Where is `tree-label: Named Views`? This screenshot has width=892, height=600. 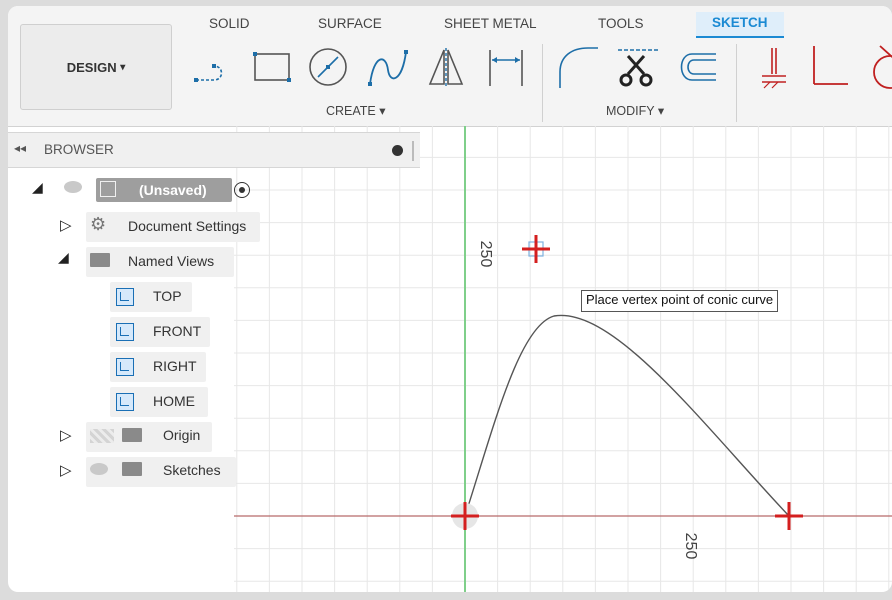
tree-label: Named Views is located at coordinates (171, 261).